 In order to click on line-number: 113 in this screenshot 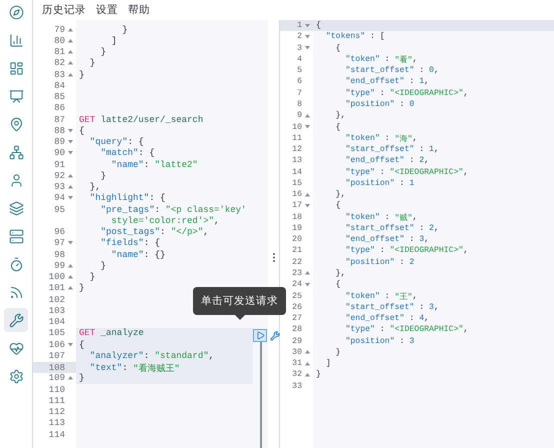, I will do `click(56, 423)`.